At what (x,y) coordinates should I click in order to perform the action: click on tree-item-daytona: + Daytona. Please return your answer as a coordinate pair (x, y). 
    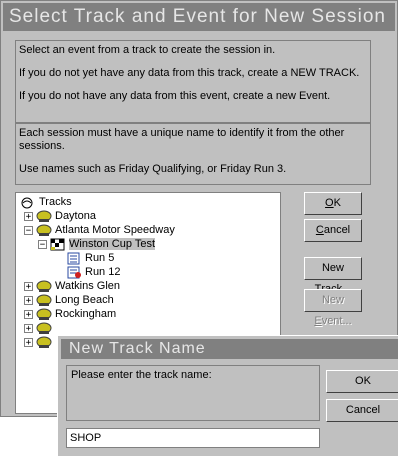
    Looking at the image, I should click on (60, 216).